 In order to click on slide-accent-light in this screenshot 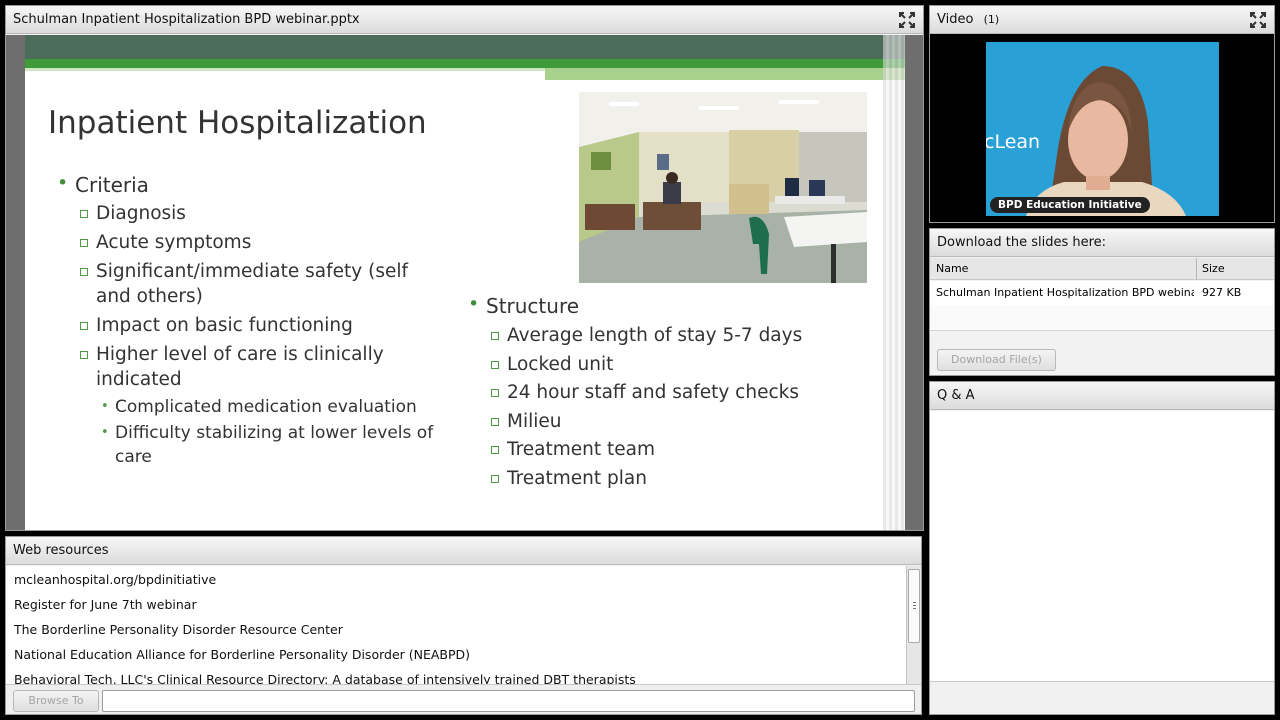, I will do `click(725, 74)`.